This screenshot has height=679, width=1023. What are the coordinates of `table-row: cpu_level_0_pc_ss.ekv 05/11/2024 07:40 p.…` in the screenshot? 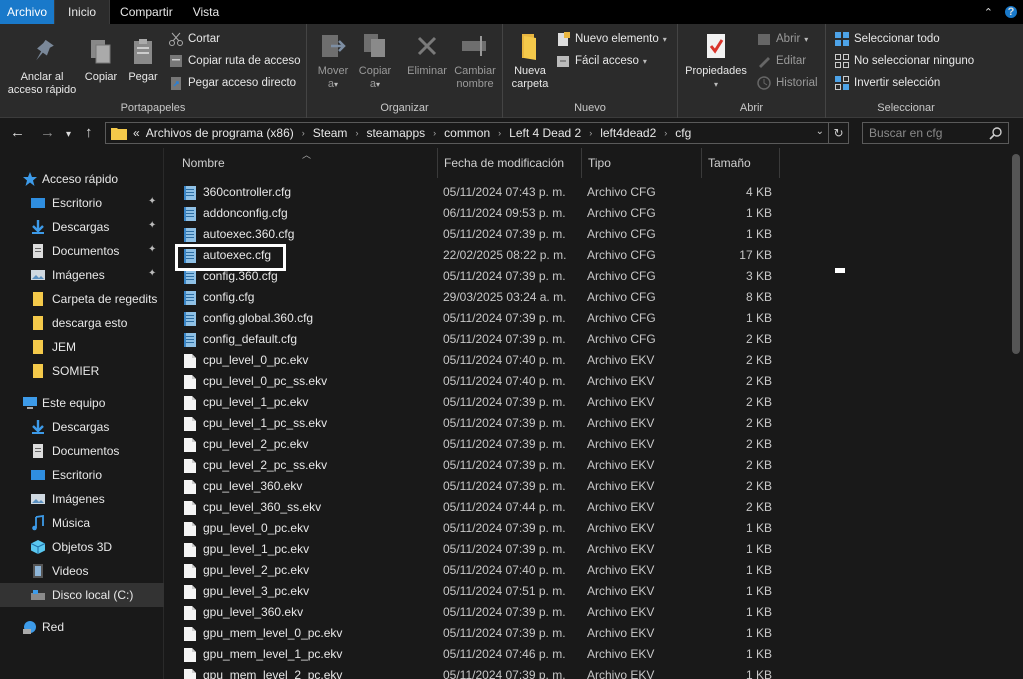 It's located at (479, 381).